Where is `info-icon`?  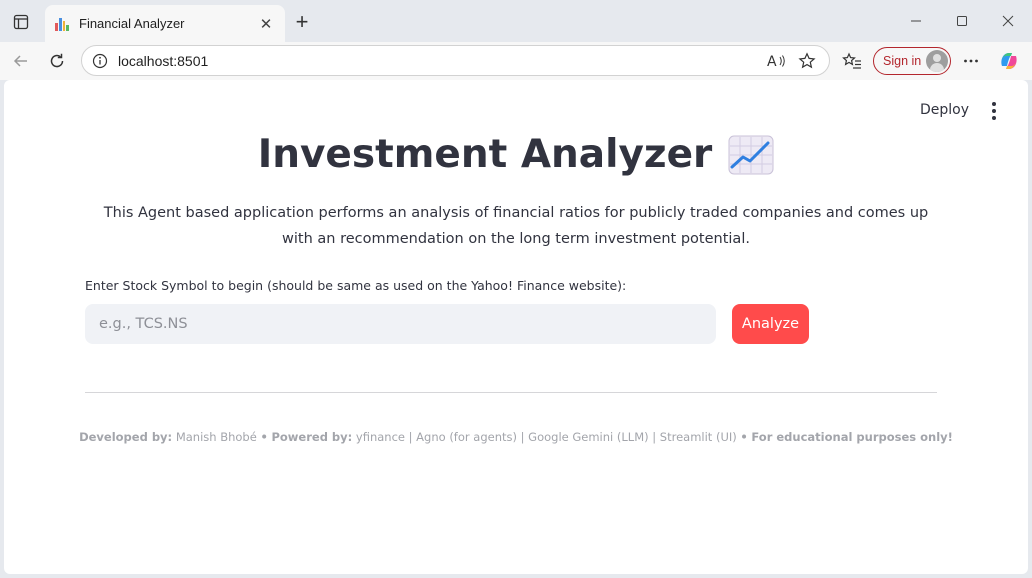
info-icon is located at coordinates (100, 61).